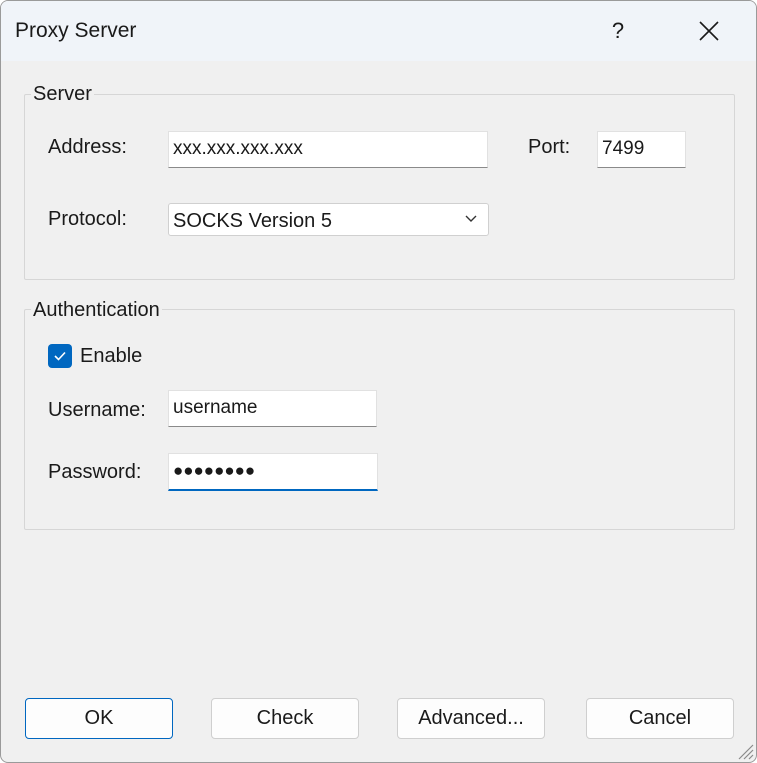  What do you see at coordinates (97, 410) in the screenshot?
I see `username-label: Username:` at bounding box center [97, 410].